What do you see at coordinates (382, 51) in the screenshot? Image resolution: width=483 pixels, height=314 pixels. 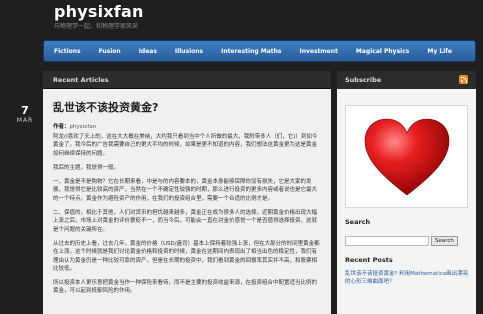 I see `nav-item-magical-physics: Magical Physics` at bounding box center [382, 51].